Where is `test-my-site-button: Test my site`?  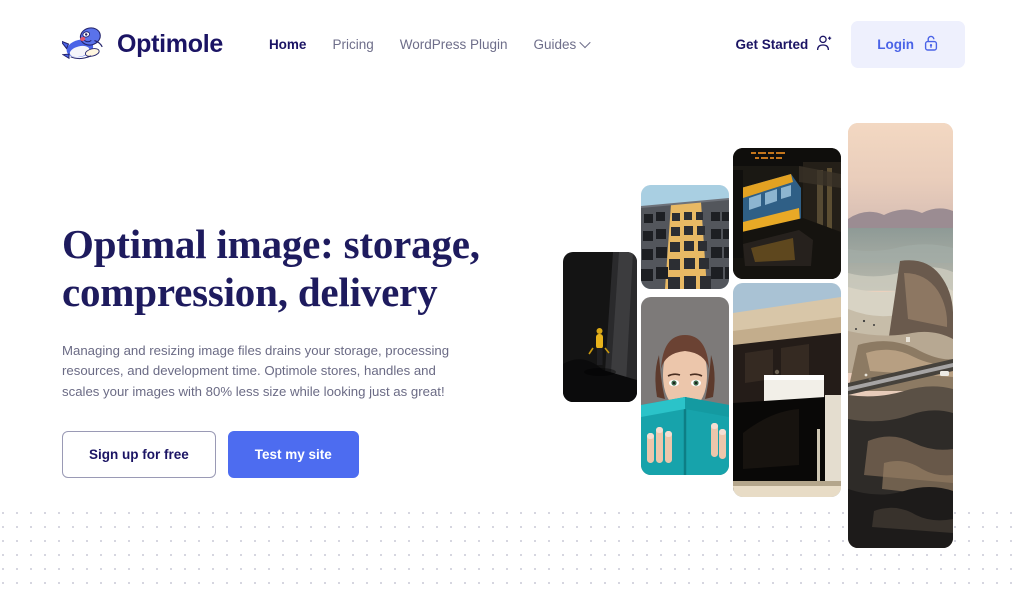
test-my-site-button: Test my site is located at coordinates (293, 455).